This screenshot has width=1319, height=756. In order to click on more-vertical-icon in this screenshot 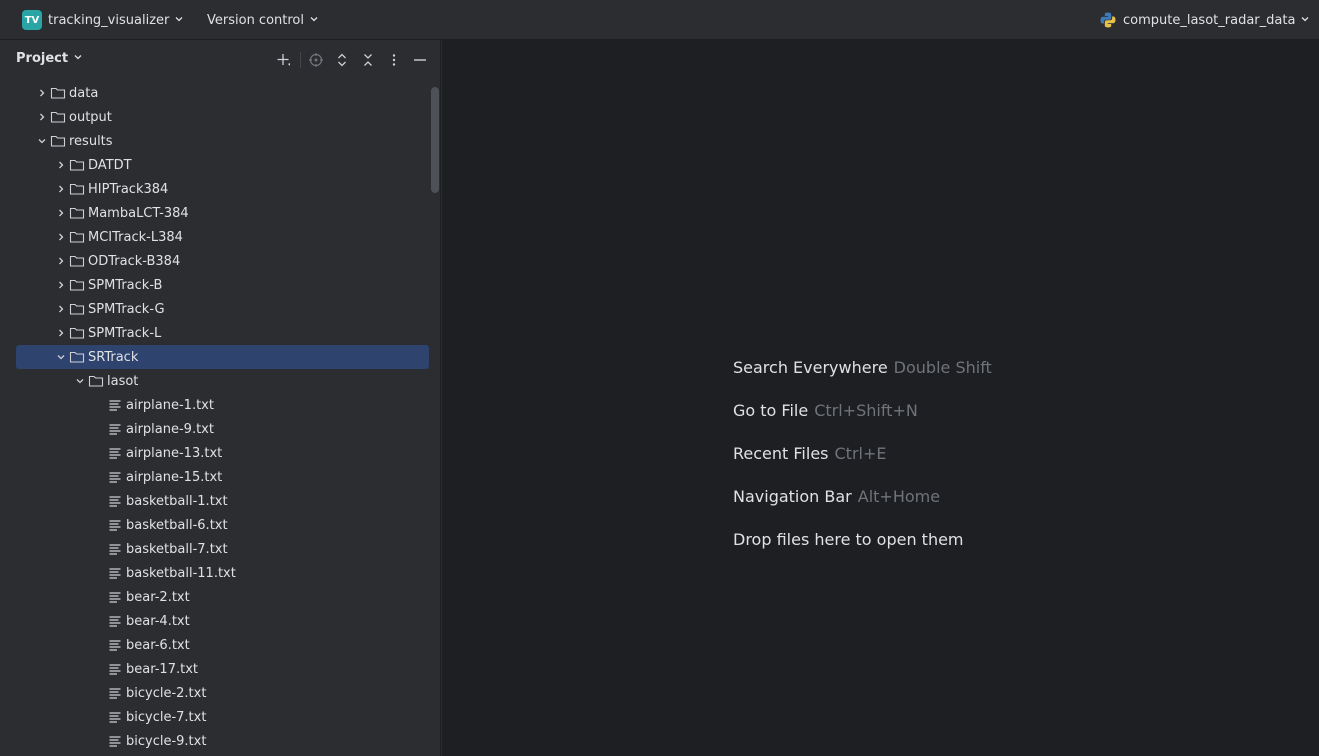, I will do `click(394, 60)`.